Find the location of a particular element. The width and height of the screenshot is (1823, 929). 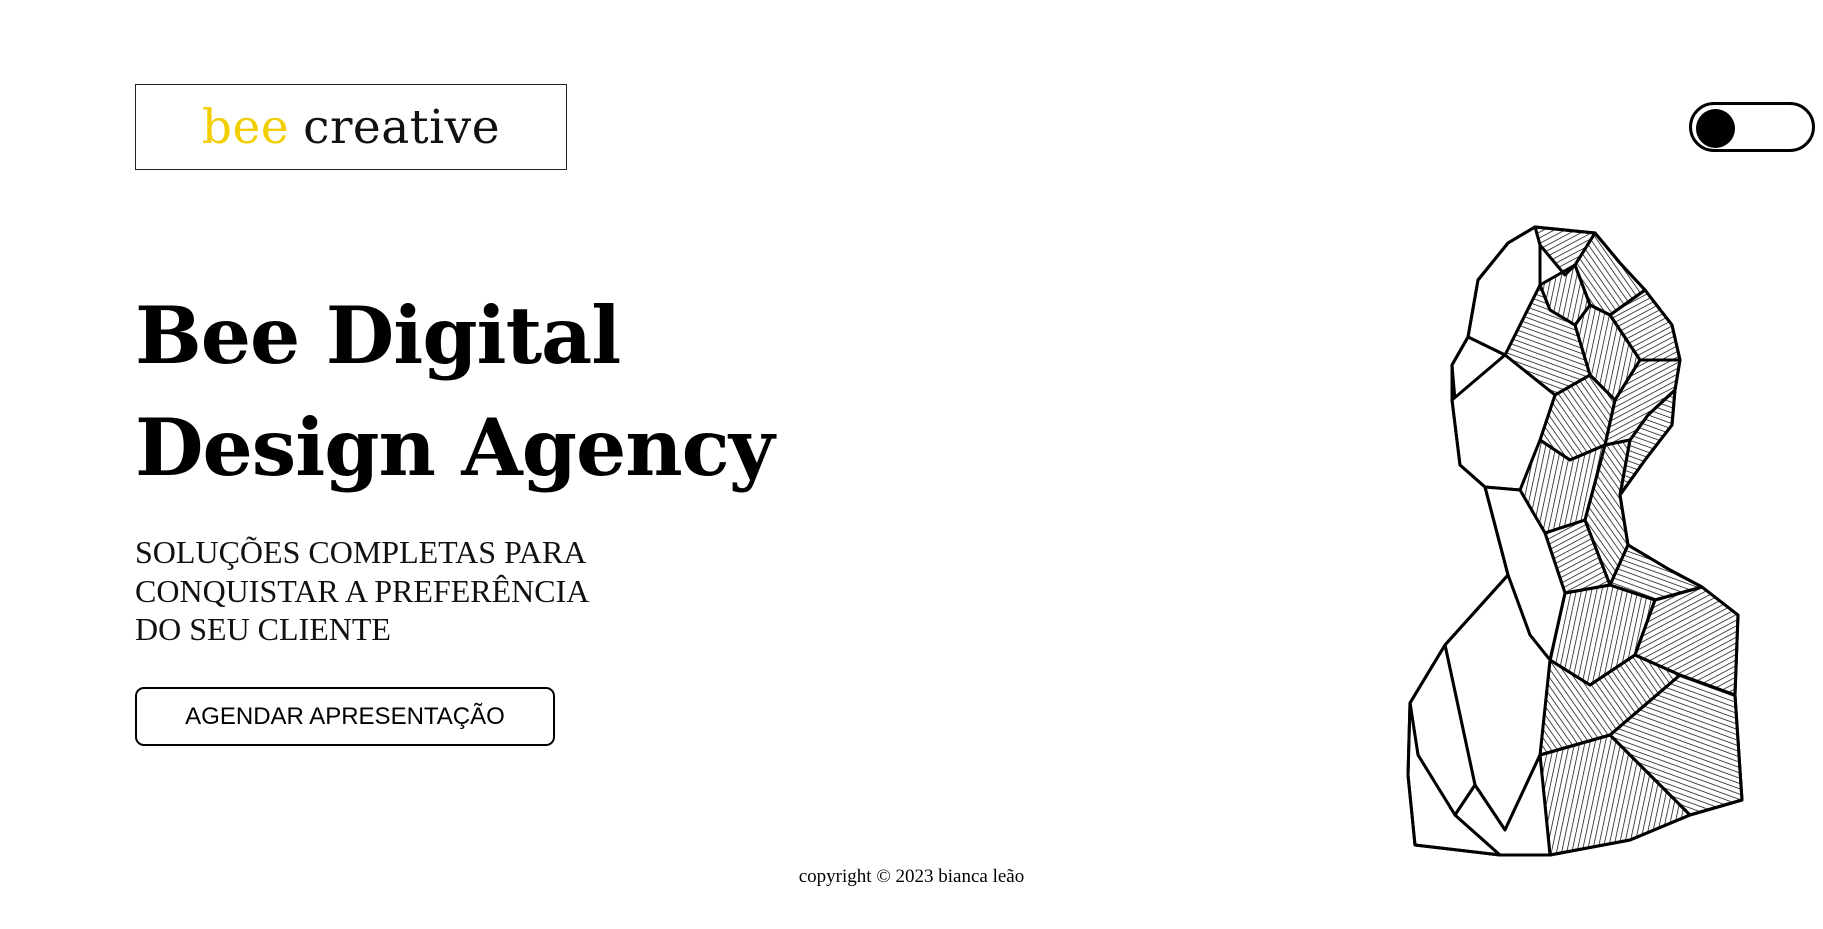

hero-subtitle-line-2: CONQUISTAR A PREFERÊNCIA is located at coordinates (362, 590).